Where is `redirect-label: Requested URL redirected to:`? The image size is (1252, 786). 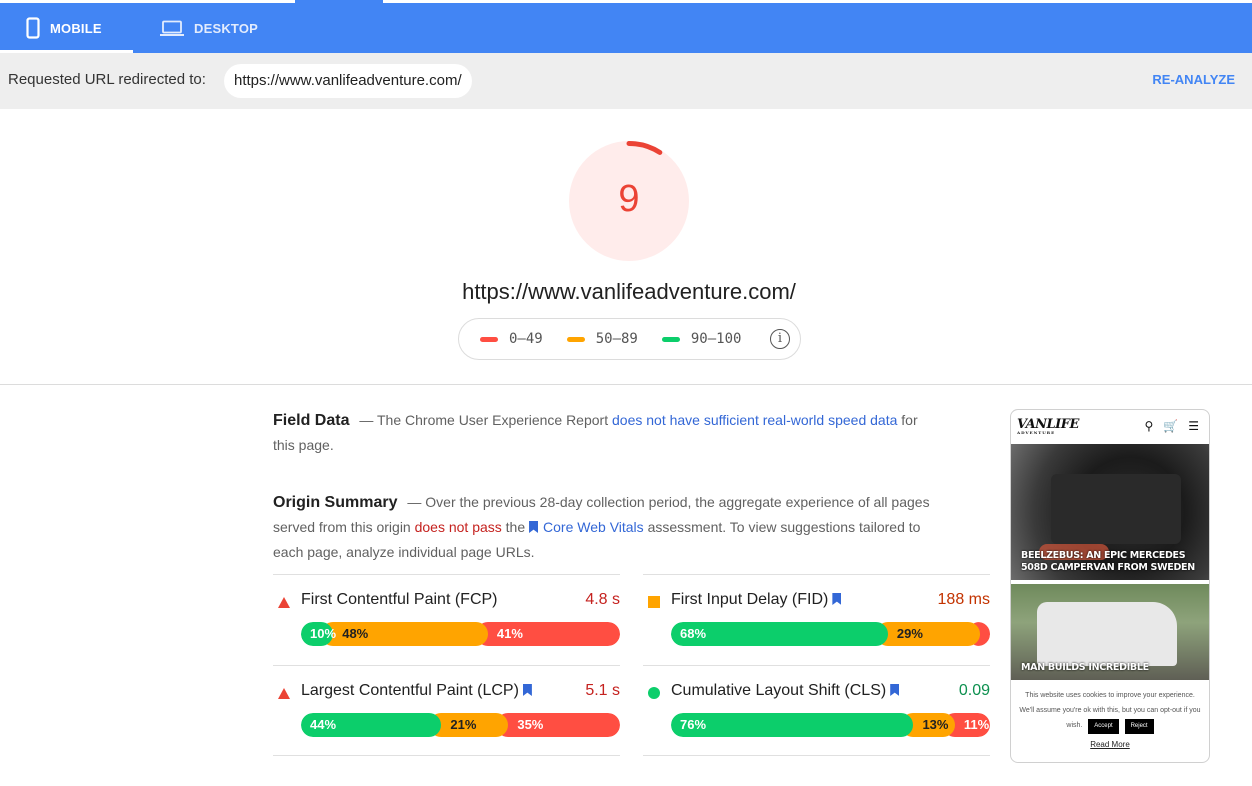
redirect-label: Requested URL redirected to: is located at coordinates (107, 79).